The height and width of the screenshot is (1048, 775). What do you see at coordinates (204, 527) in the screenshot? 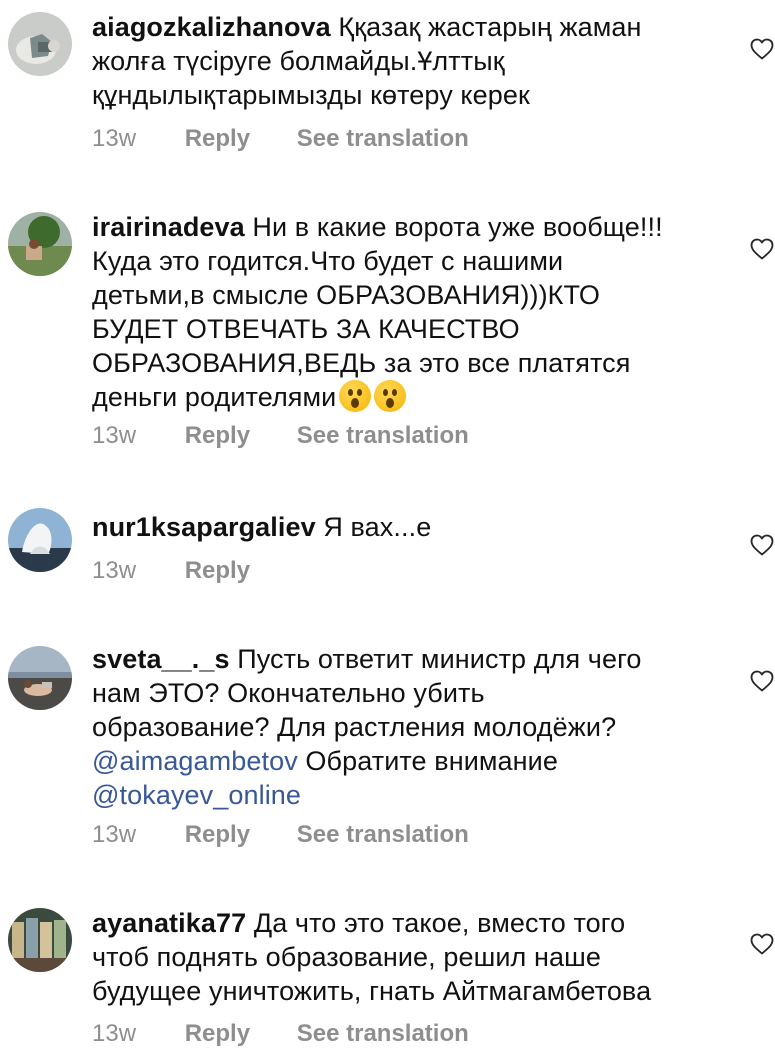
I see `comment-username: nur1ksapargaliev` at bounding box center [204, 527].